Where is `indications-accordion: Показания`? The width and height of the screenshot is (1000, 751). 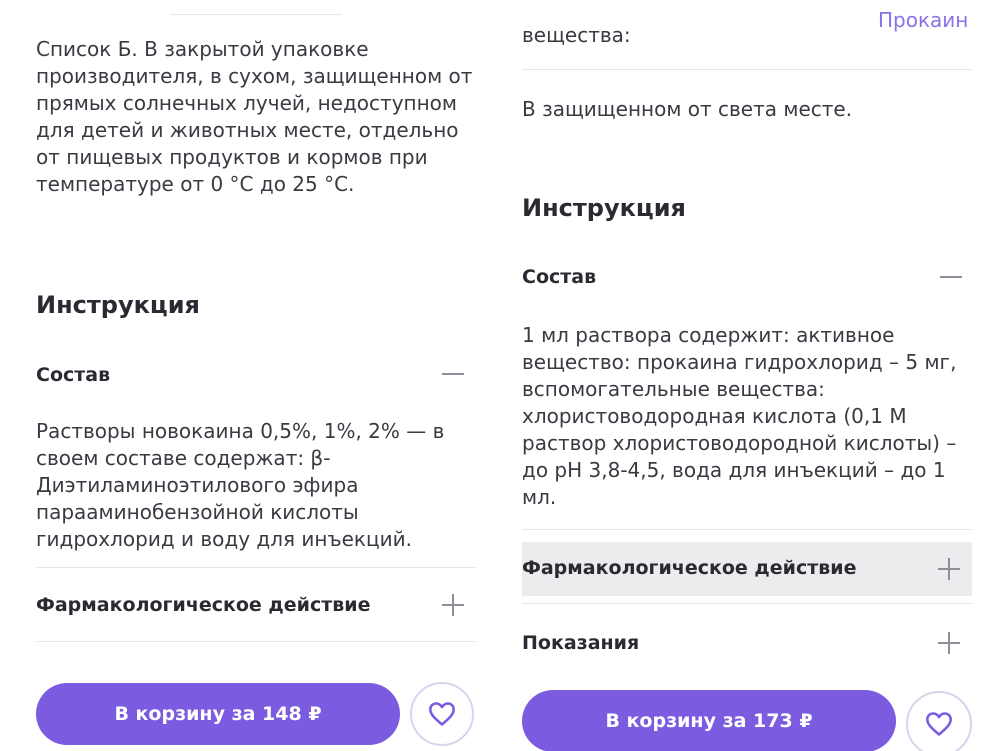 indications-accordion: Показания is located at coordinates (747, 643).